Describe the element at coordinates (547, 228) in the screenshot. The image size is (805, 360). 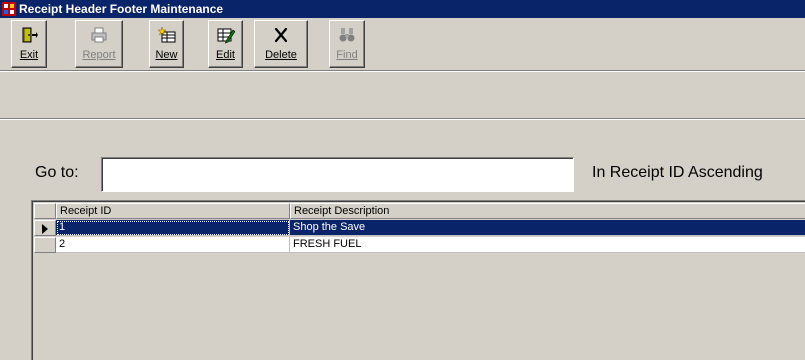
I see `cell-receipt-description: Shop the Save` at that location.